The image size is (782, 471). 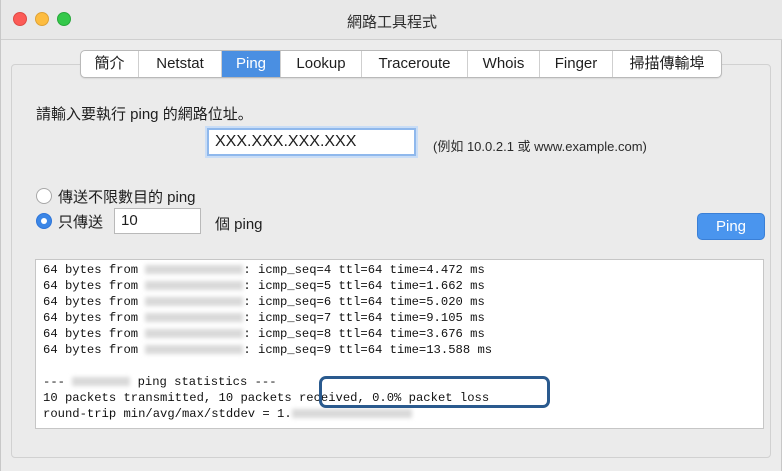 I want to click on tab-lookup: Lookup, so click(x=321, y=64).